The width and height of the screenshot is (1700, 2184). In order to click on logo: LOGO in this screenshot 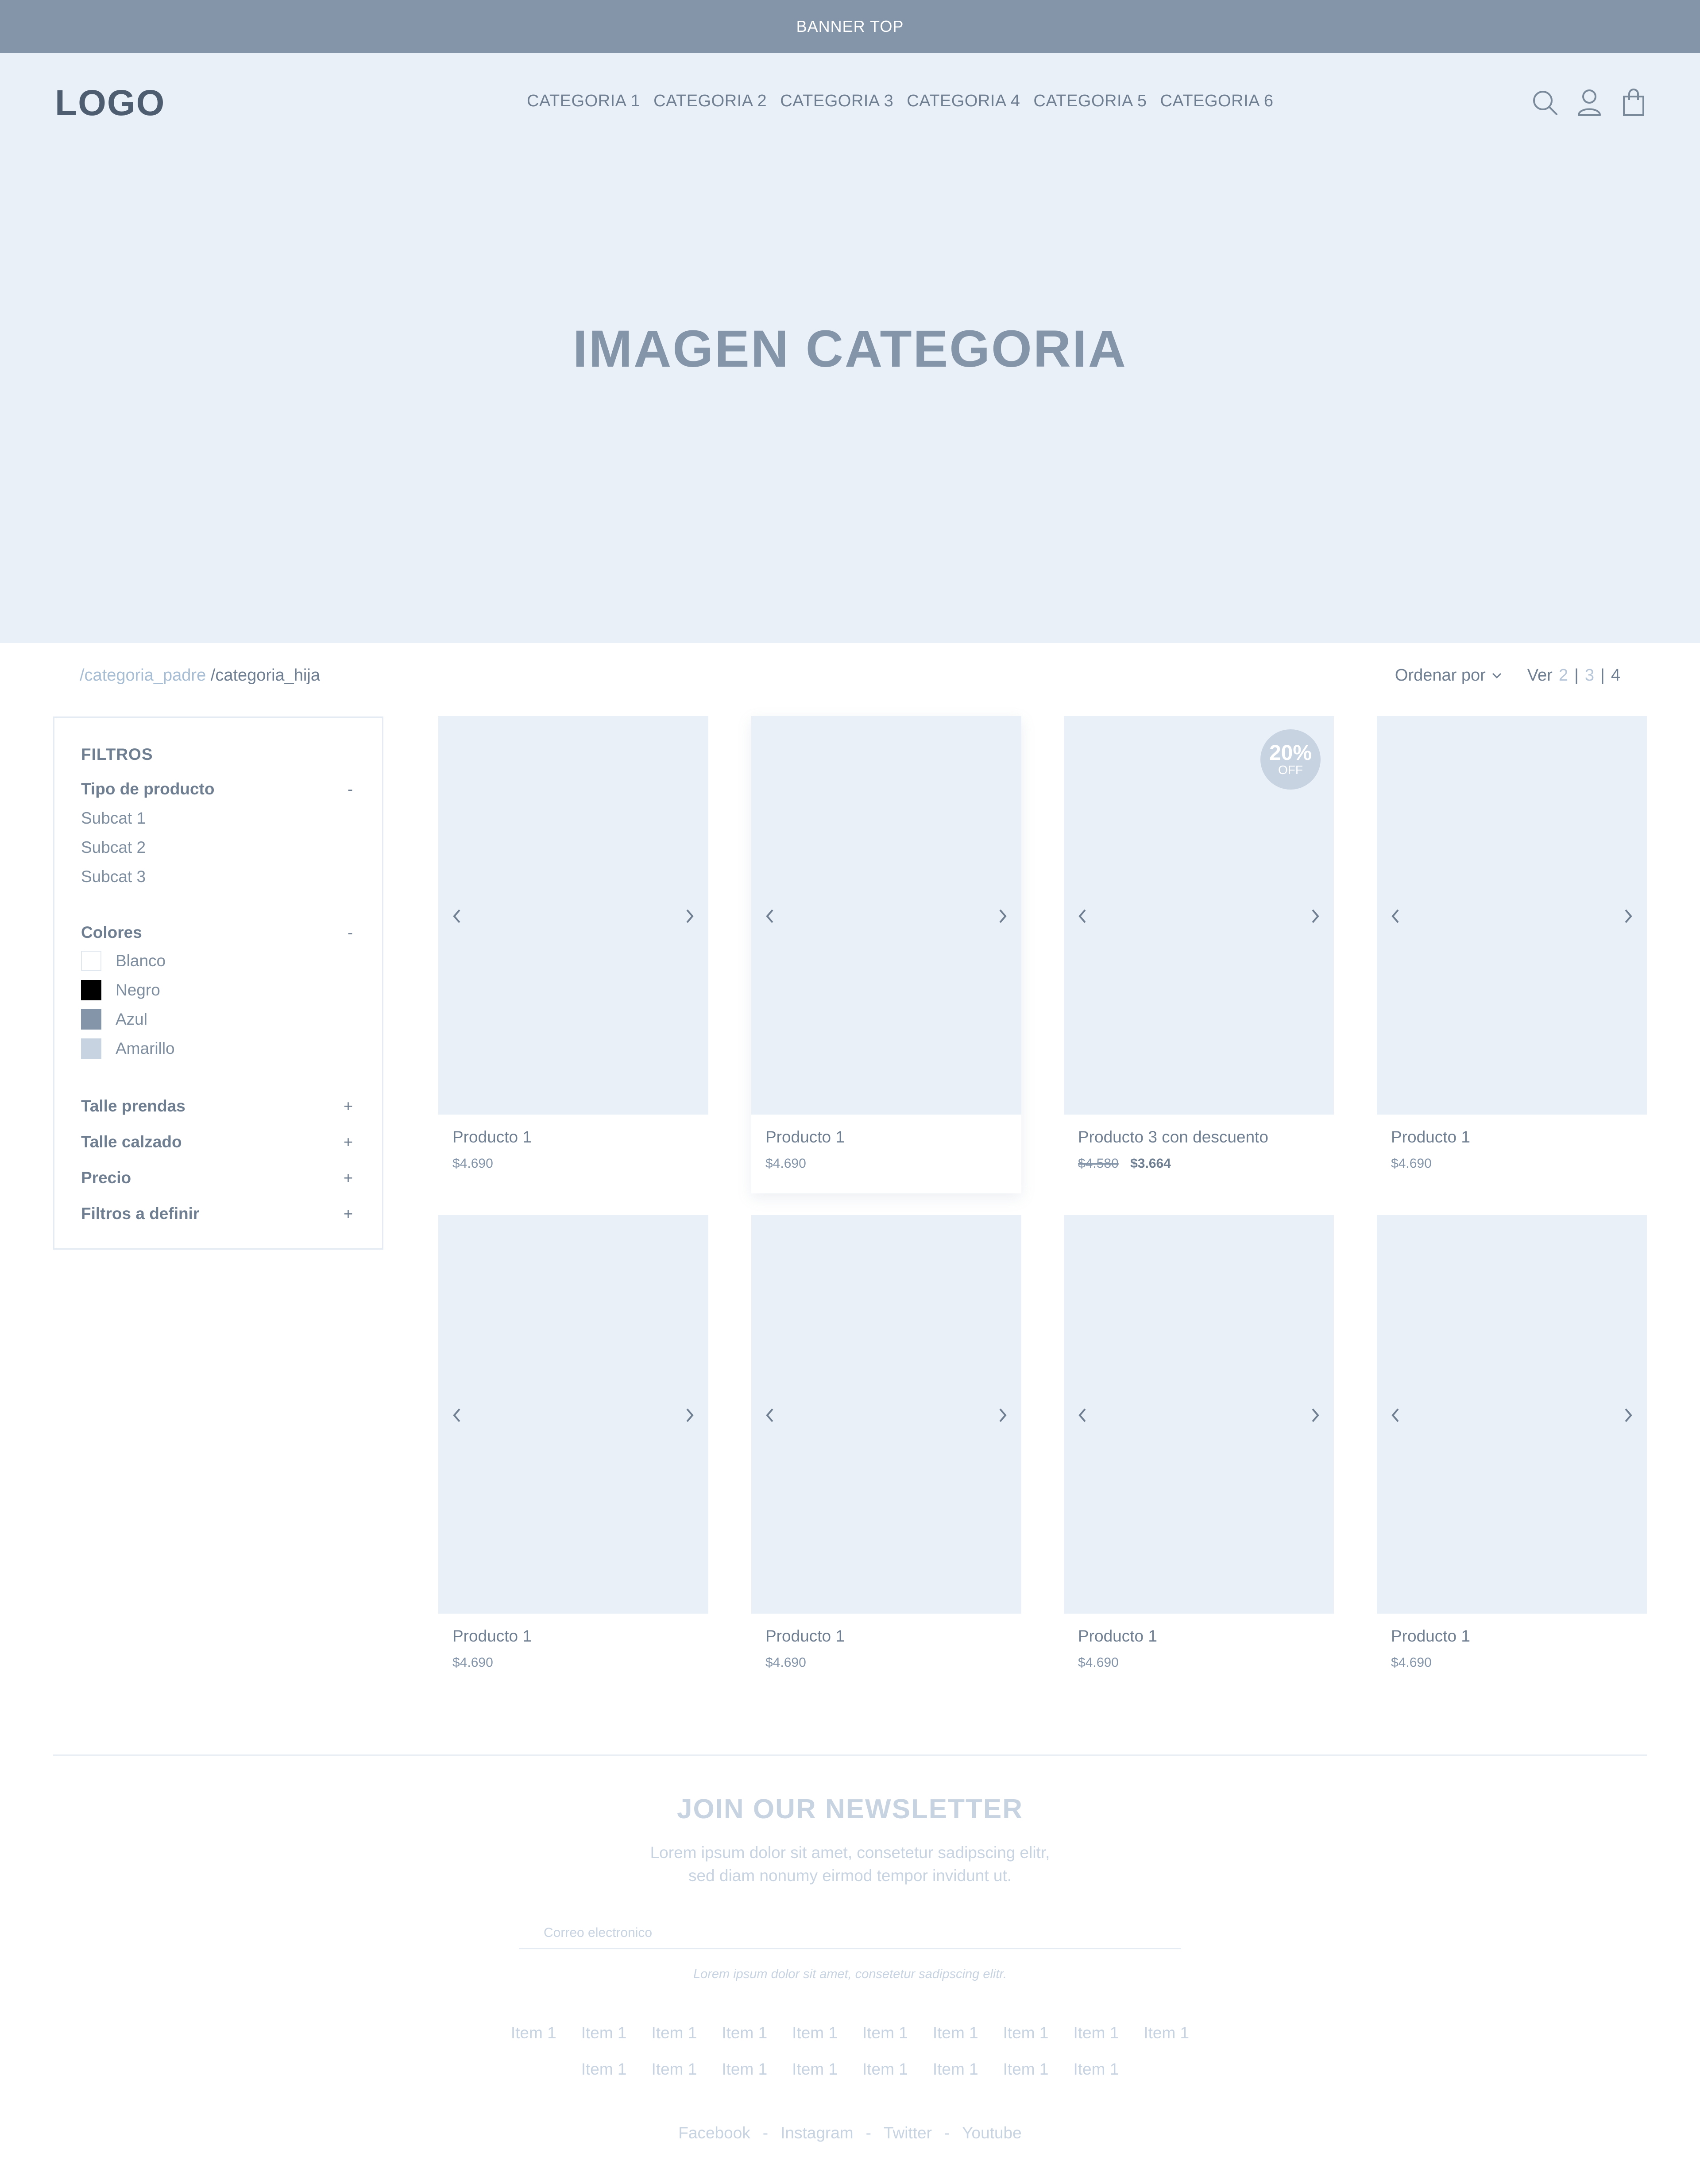, I will do `click(110, 103)`.